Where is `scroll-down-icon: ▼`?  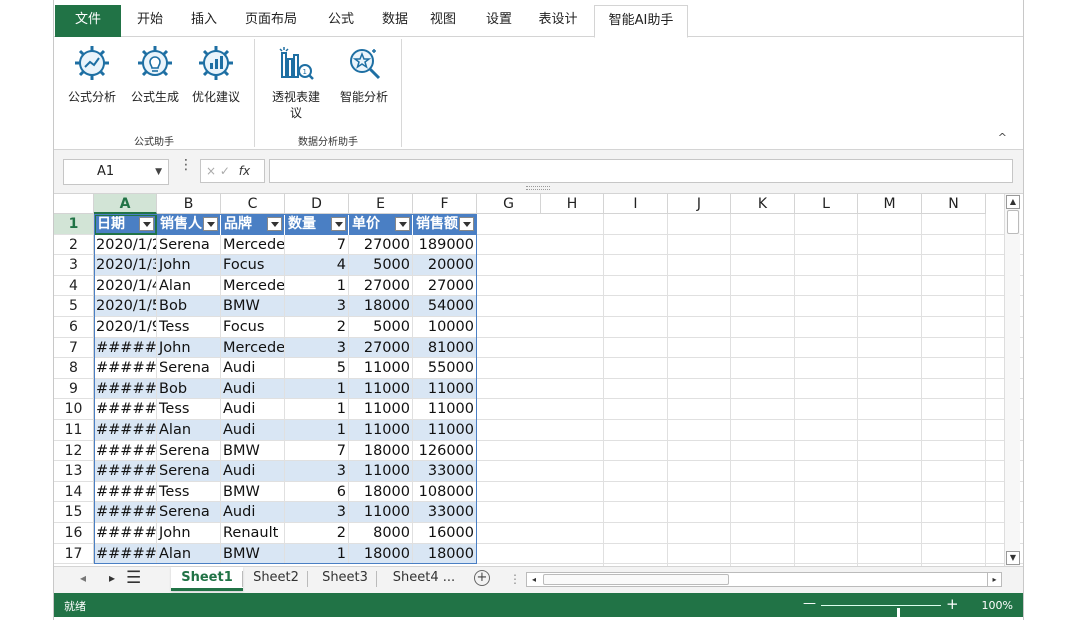
scroll-down-icon: ▼ is located at coordinates (1013, 558).